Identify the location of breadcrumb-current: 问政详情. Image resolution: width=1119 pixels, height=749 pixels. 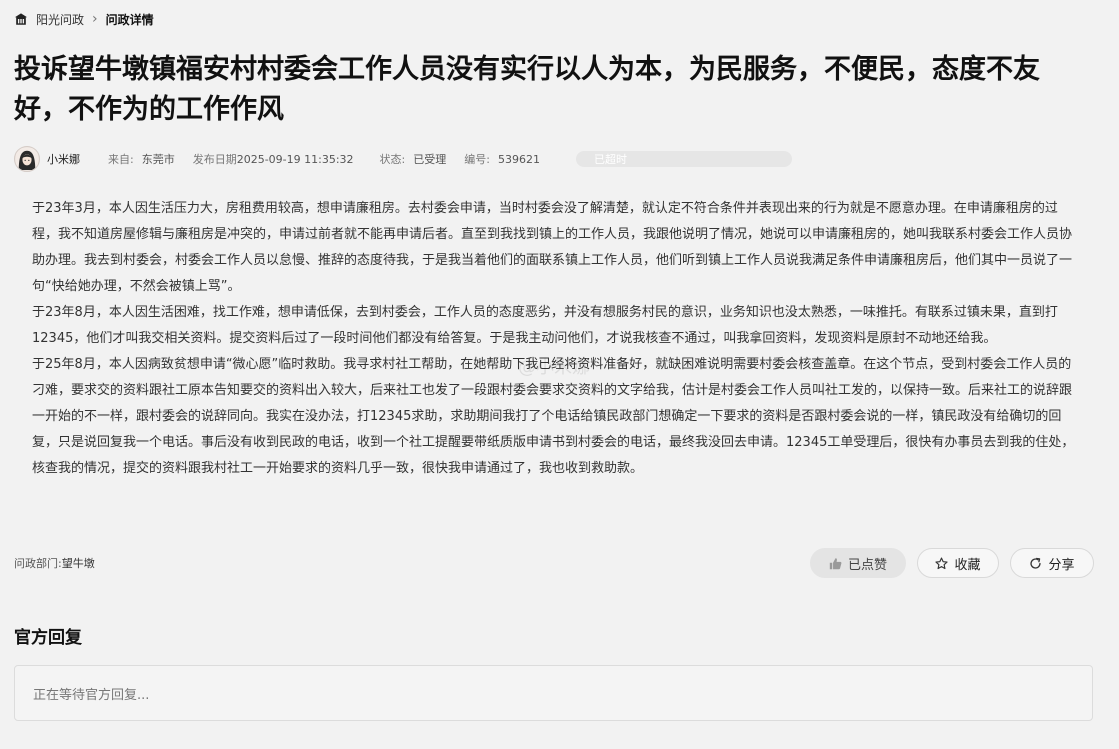
(129, 19).